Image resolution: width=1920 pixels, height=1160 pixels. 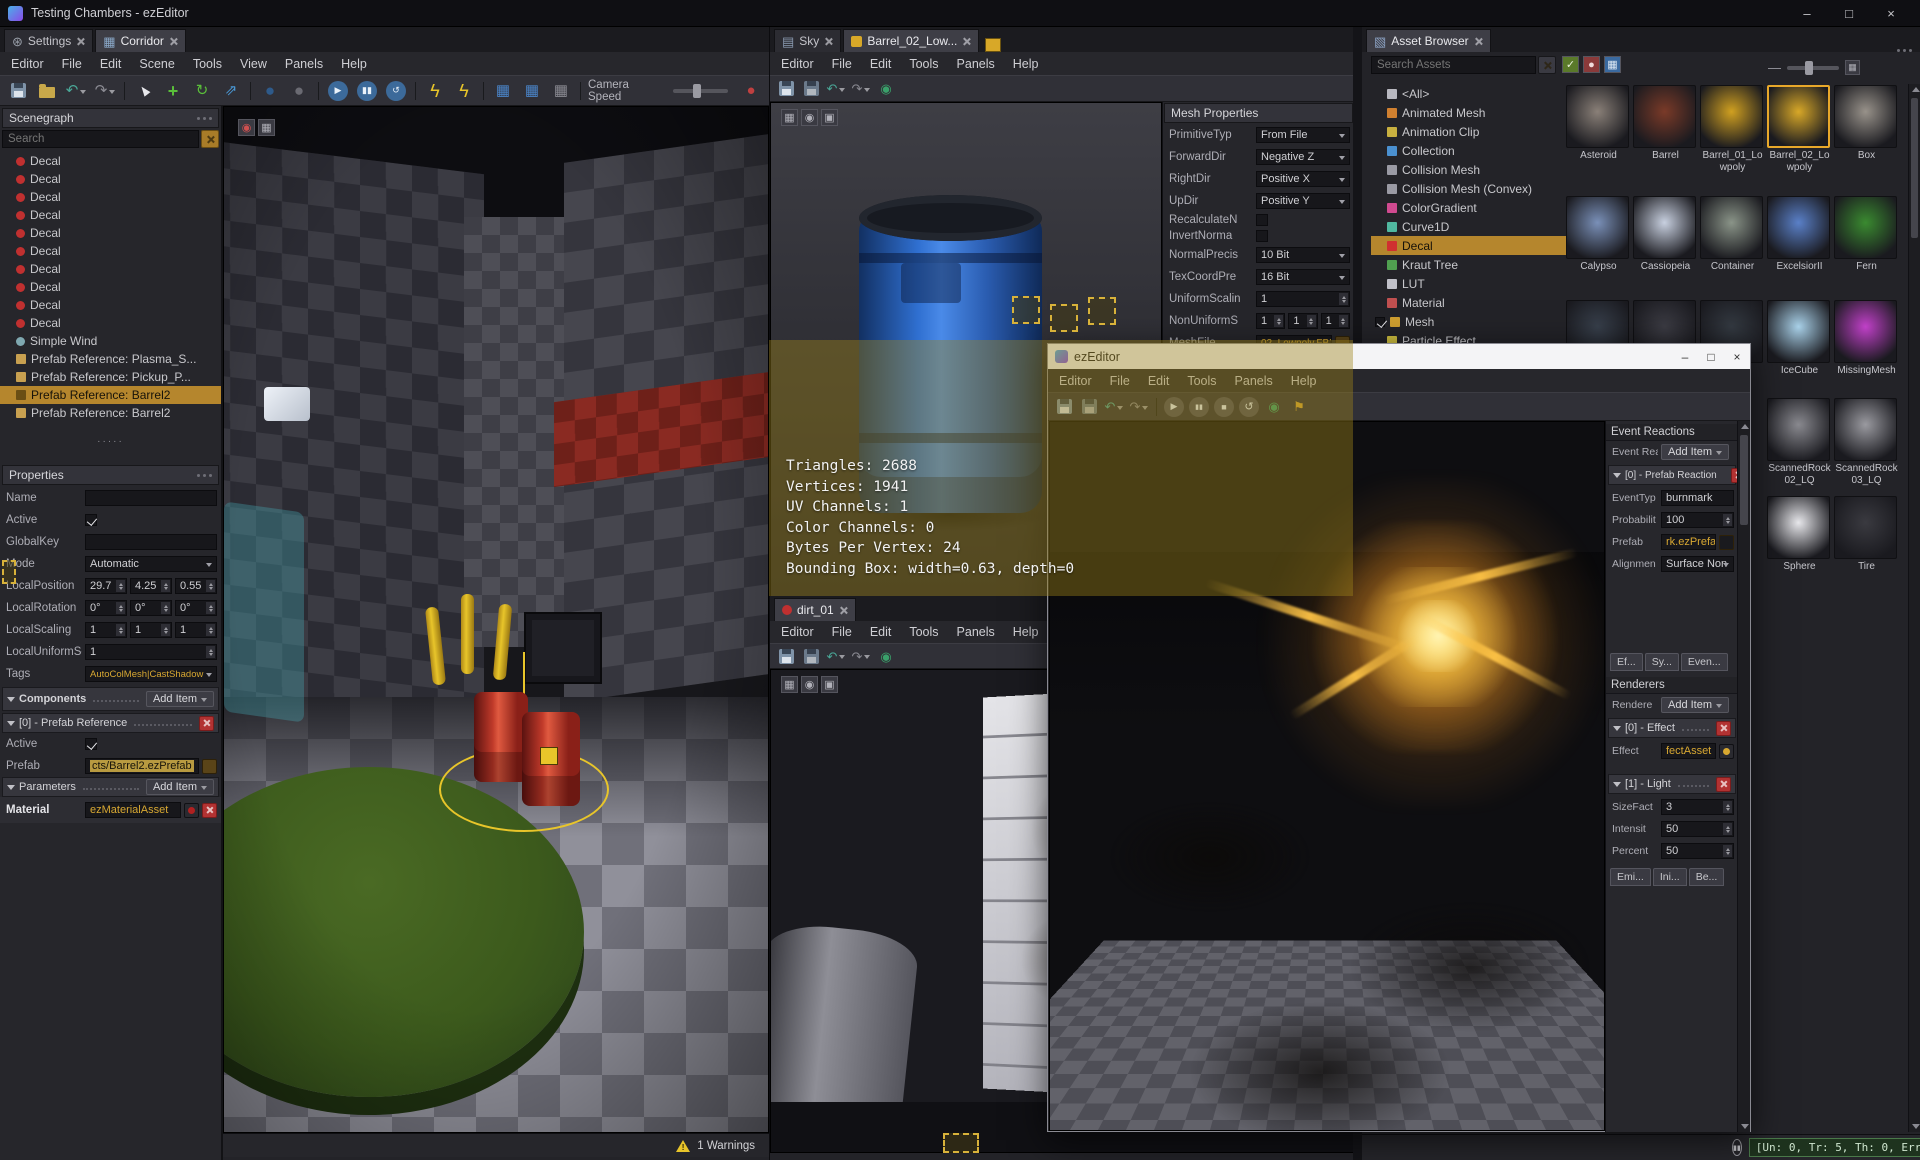 What do you see at coordinates (151, 674) in the screenshot?
I see `tags-select: AutoColMesh|CastShadow` at bounding box center [151, 674].